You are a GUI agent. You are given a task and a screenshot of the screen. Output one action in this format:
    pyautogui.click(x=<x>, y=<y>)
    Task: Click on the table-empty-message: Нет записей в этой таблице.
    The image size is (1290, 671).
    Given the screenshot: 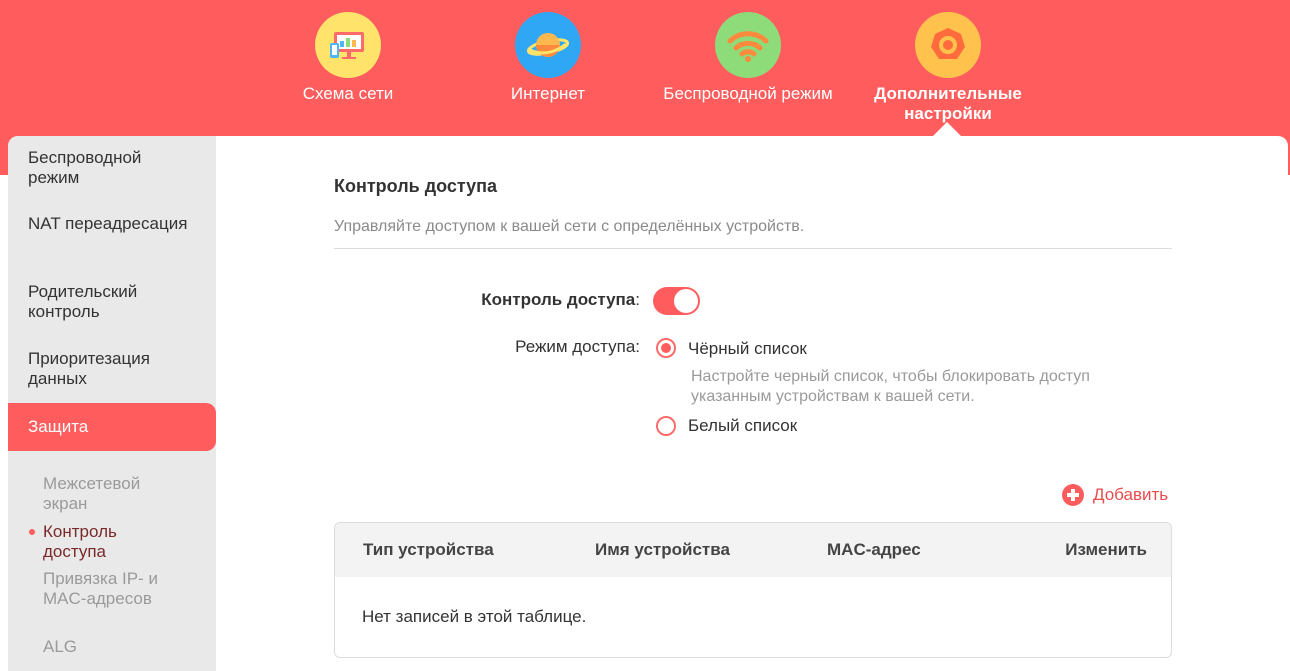 What is the action you would take?
    pyautogui.click(x=474, y=616)
    